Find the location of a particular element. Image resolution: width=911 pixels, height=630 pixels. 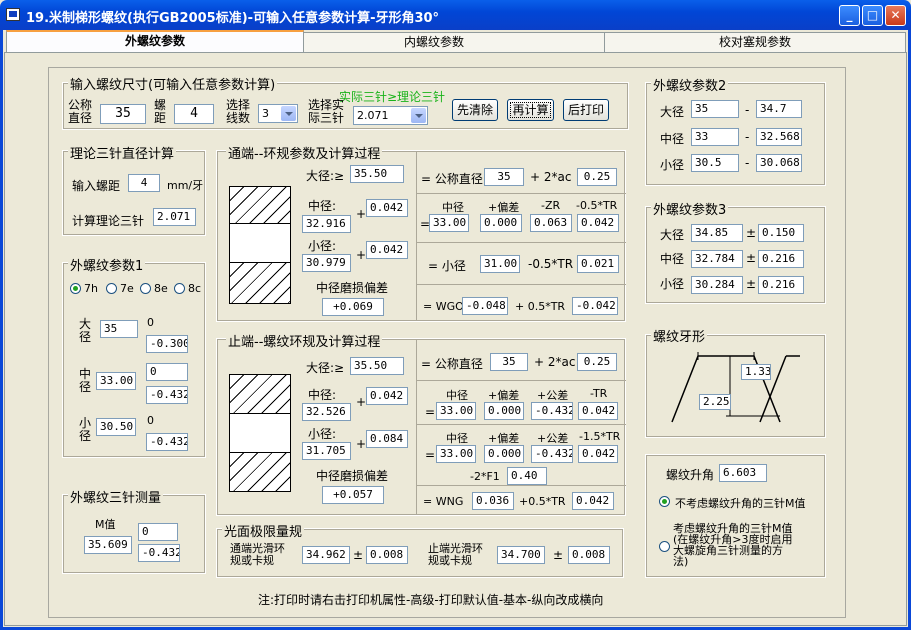

gauge-hatch-top is located at coordinates (260, 394).